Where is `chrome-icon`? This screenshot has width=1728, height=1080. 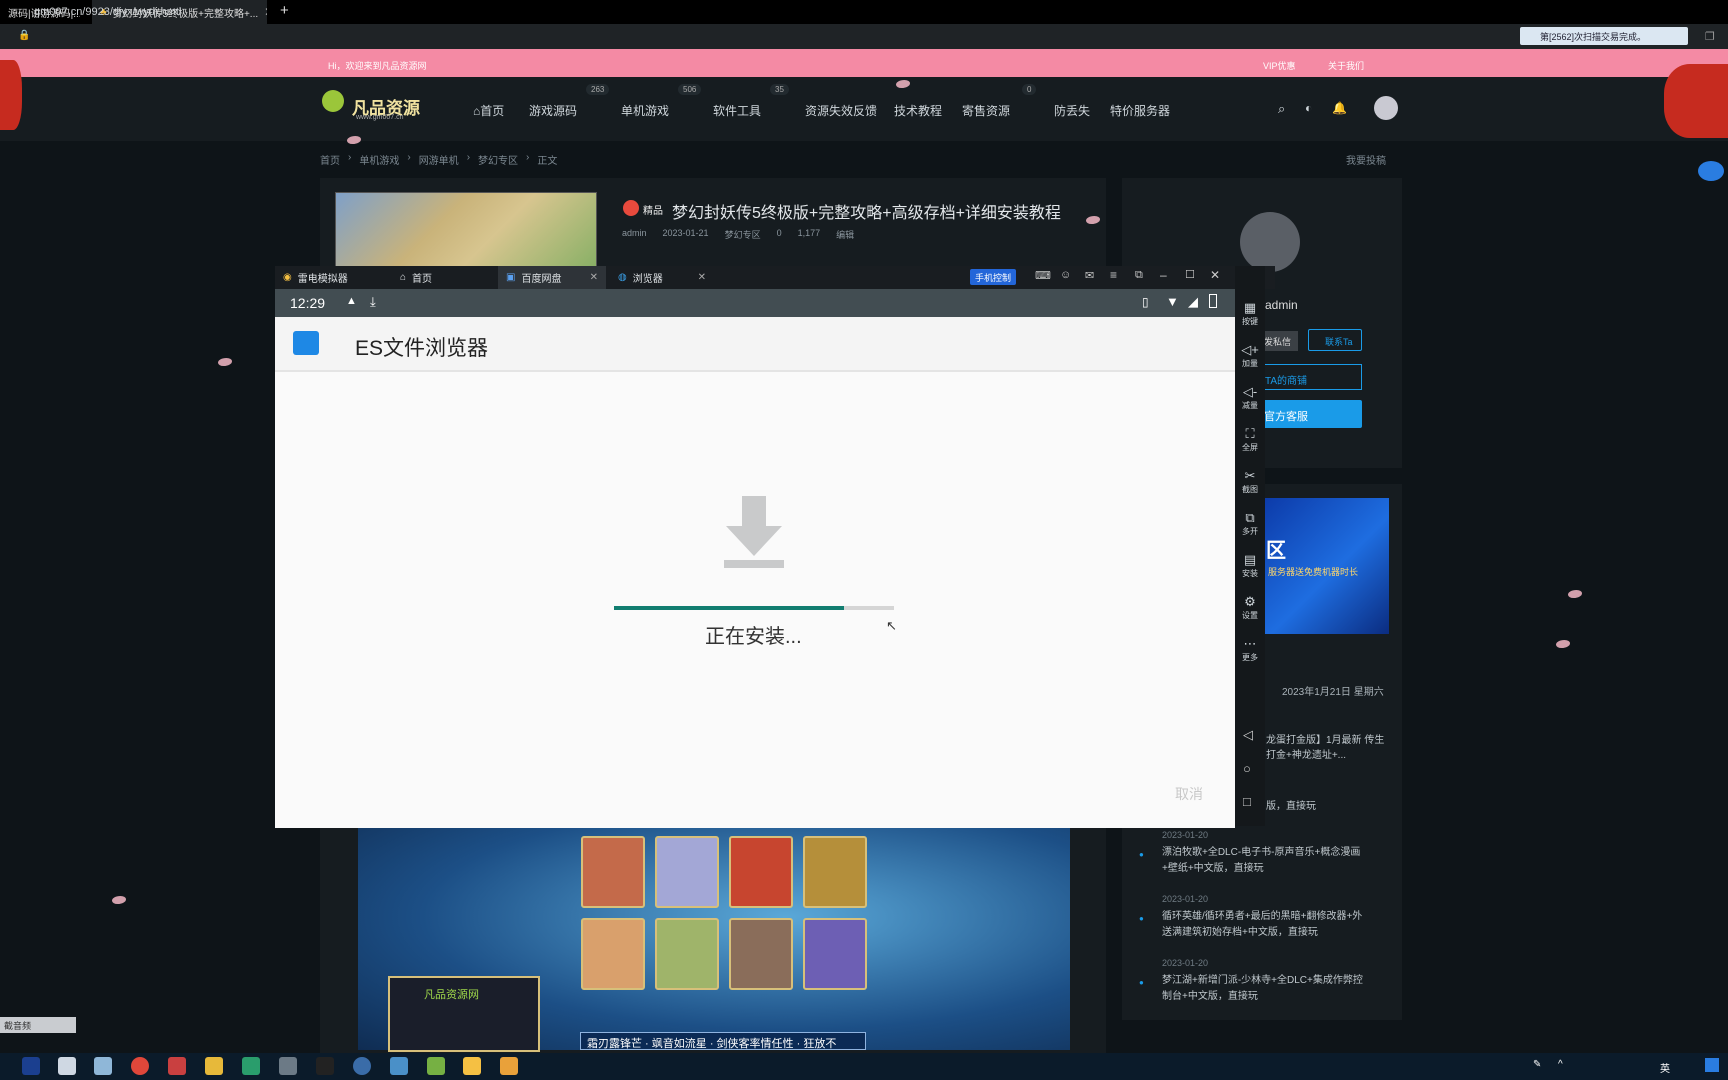
chrome-icon is located at coordinates (140, 1066).